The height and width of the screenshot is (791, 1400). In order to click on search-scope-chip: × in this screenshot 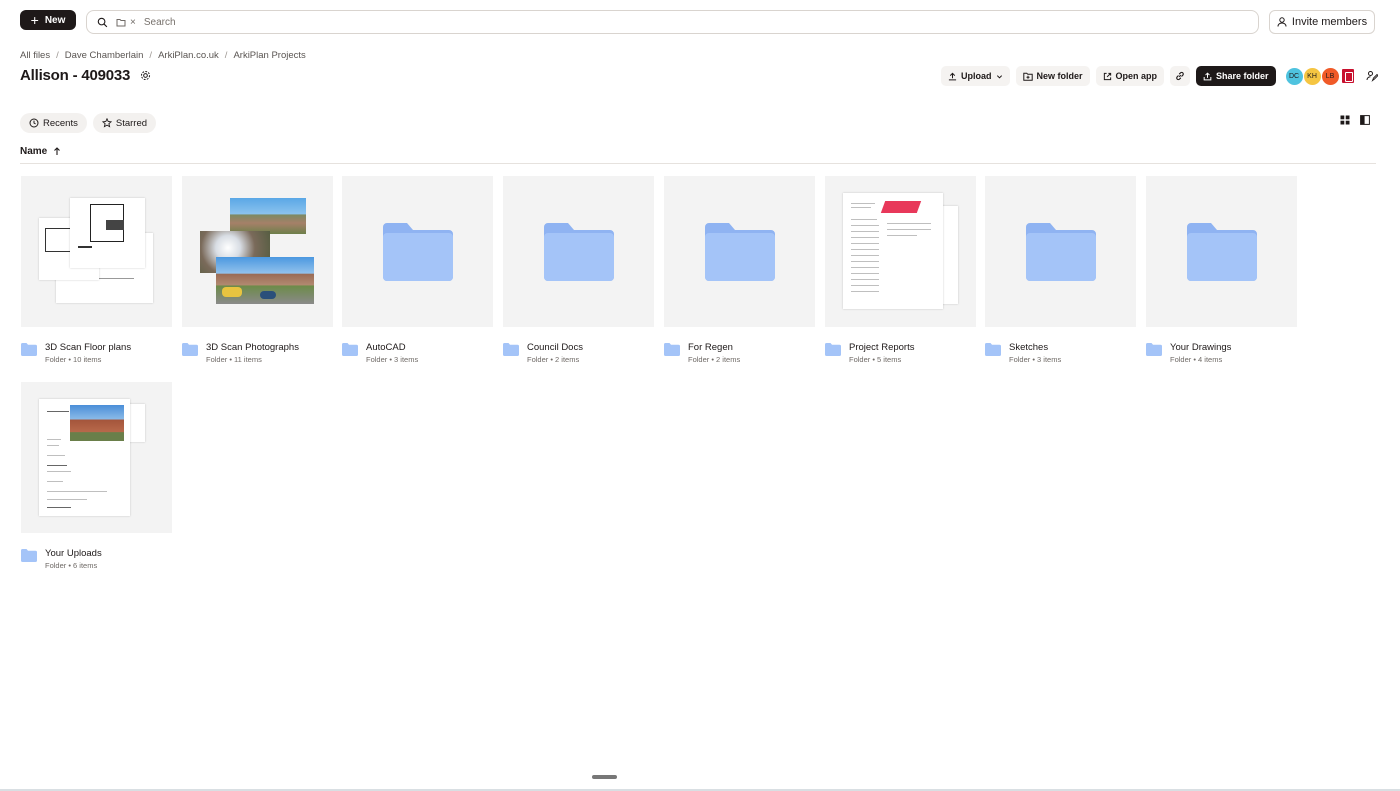, I will do `click(126, 22)`.